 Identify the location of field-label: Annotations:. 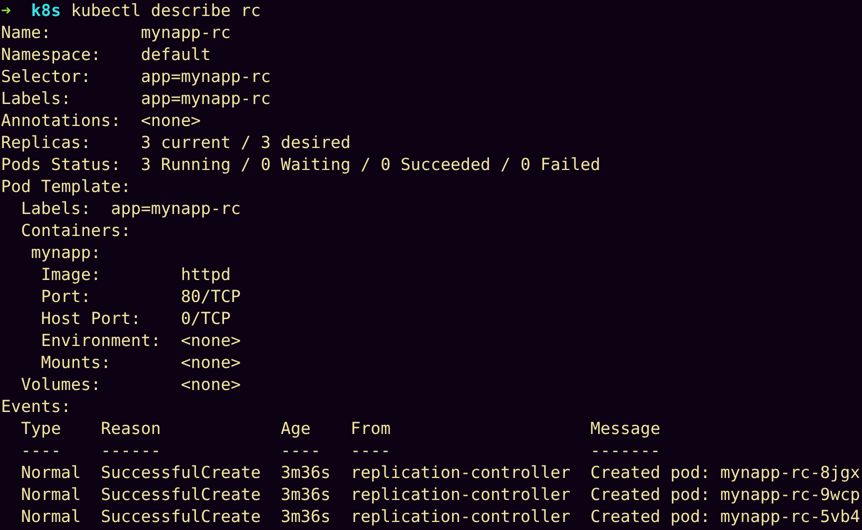
(61, 120).